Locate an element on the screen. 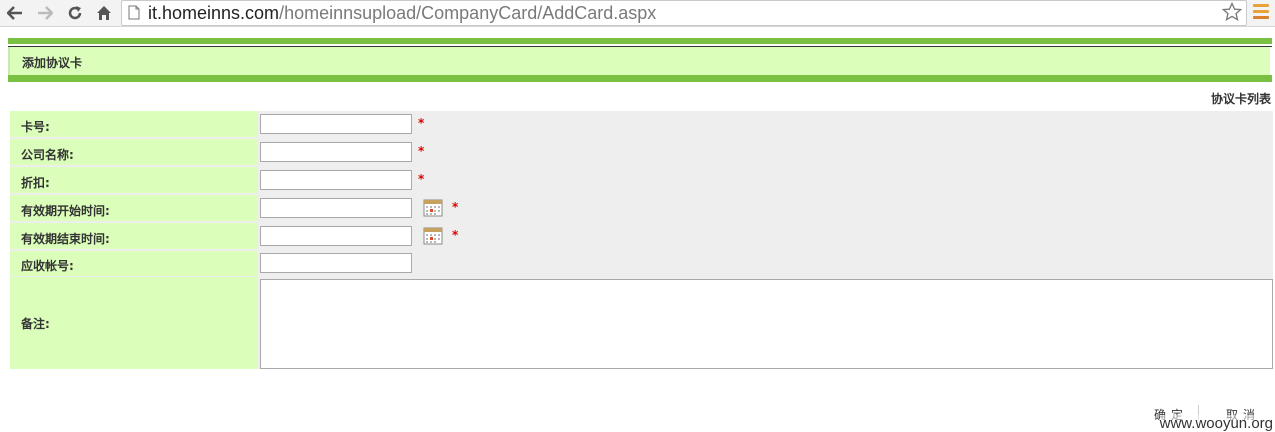 This screenshot has height=432, width=1275. card-list-link: 协议卡列表 is located at coordinates (1241, 98).